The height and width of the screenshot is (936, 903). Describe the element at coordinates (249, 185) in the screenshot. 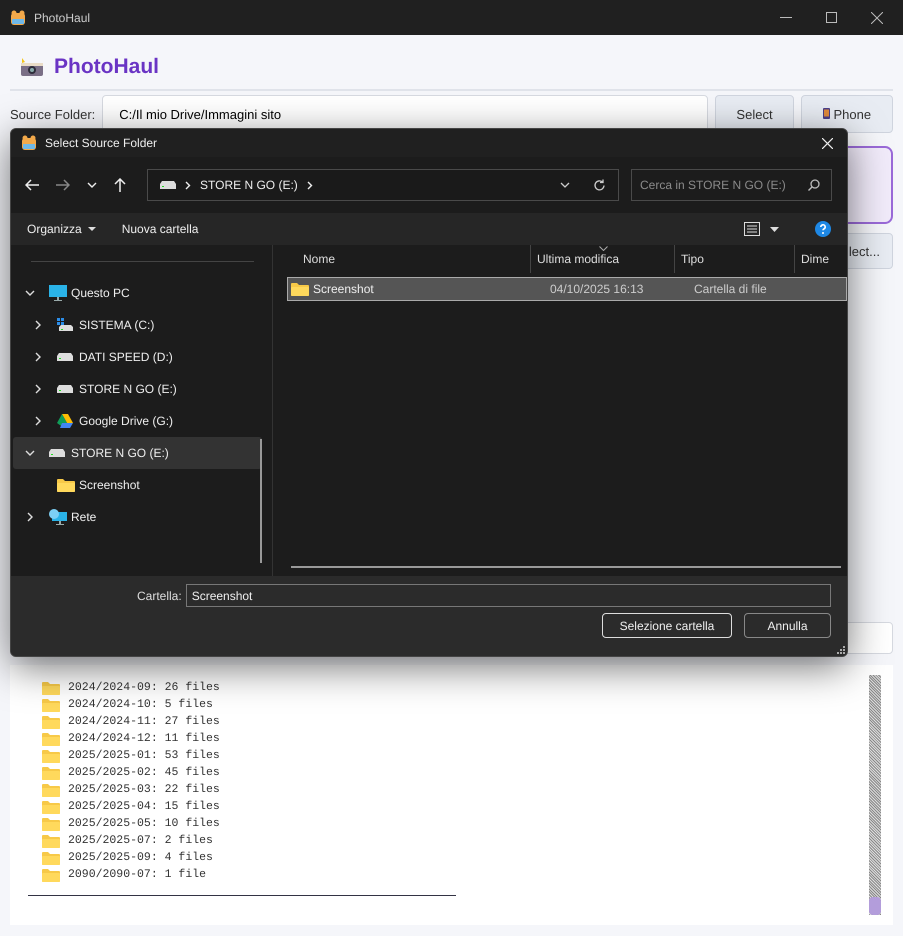

I see `breadcrumb: STORE N GO (E:)` at that location.